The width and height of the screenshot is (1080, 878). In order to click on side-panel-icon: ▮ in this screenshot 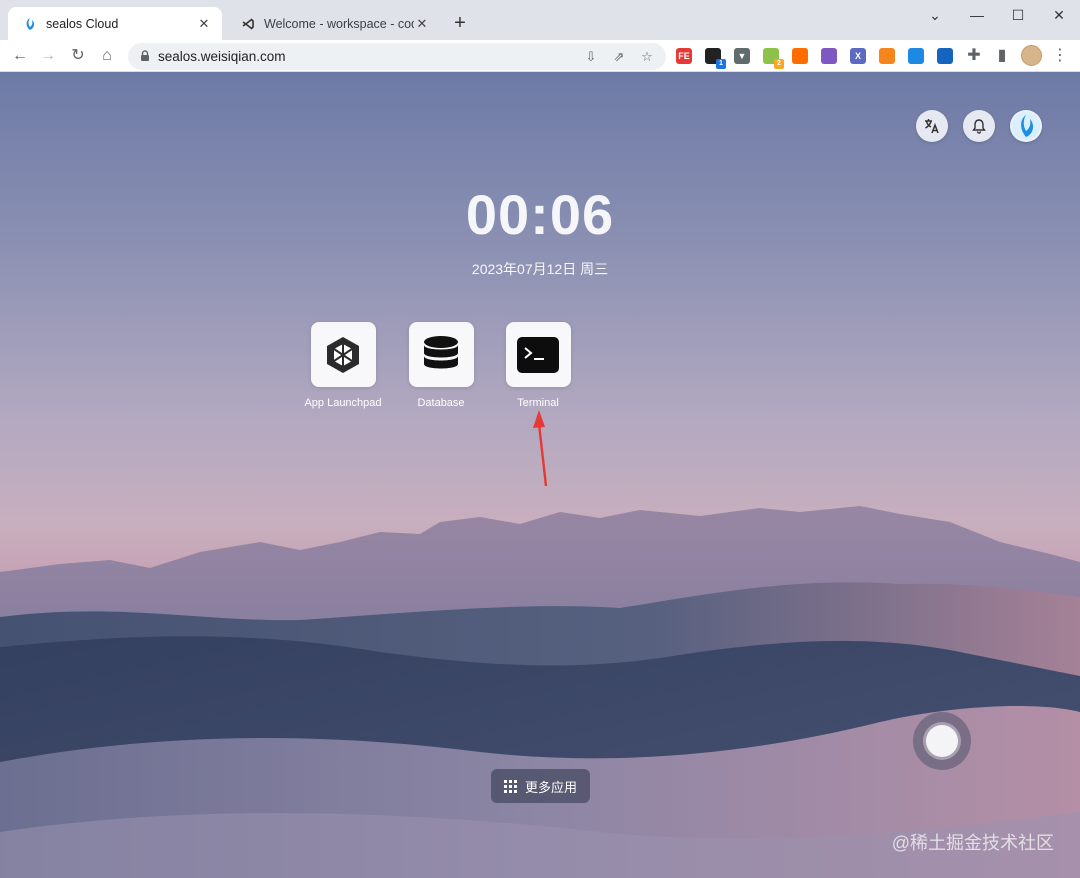, I will do `click(1002, 56)`.